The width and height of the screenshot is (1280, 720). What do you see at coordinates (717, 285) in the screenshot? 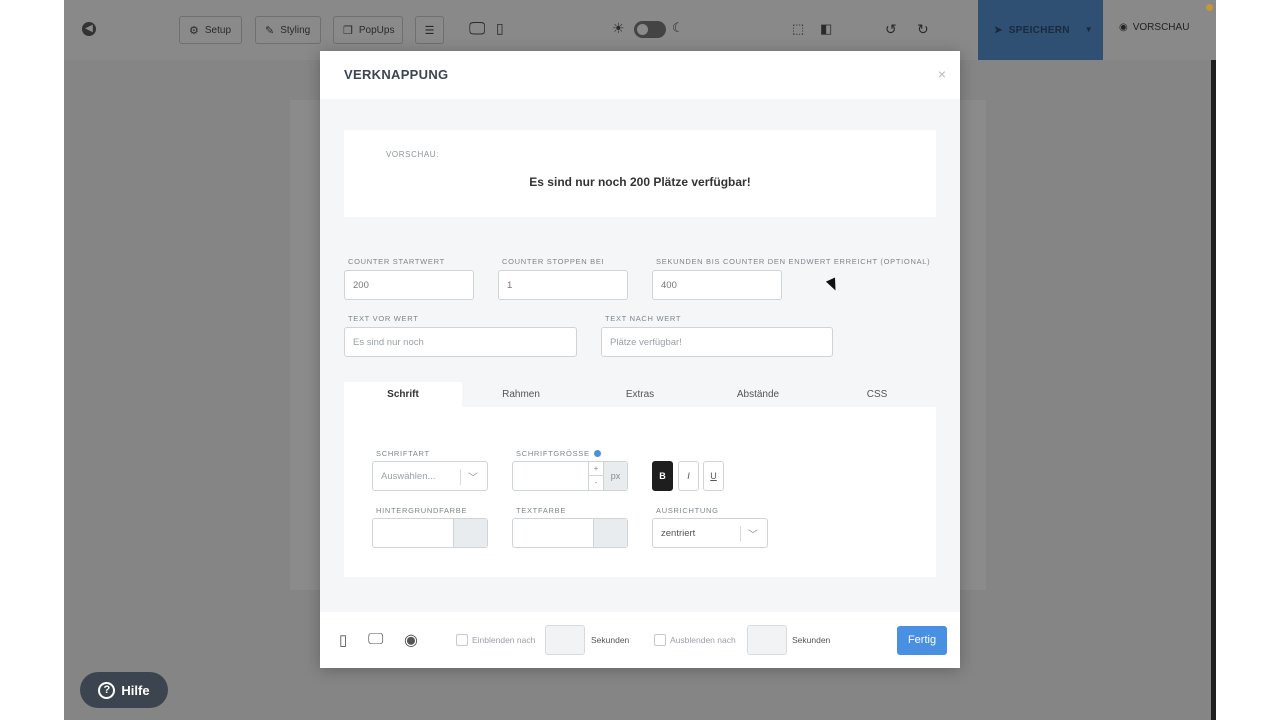
I see `seconds-input` at bounding box center [717, 285].